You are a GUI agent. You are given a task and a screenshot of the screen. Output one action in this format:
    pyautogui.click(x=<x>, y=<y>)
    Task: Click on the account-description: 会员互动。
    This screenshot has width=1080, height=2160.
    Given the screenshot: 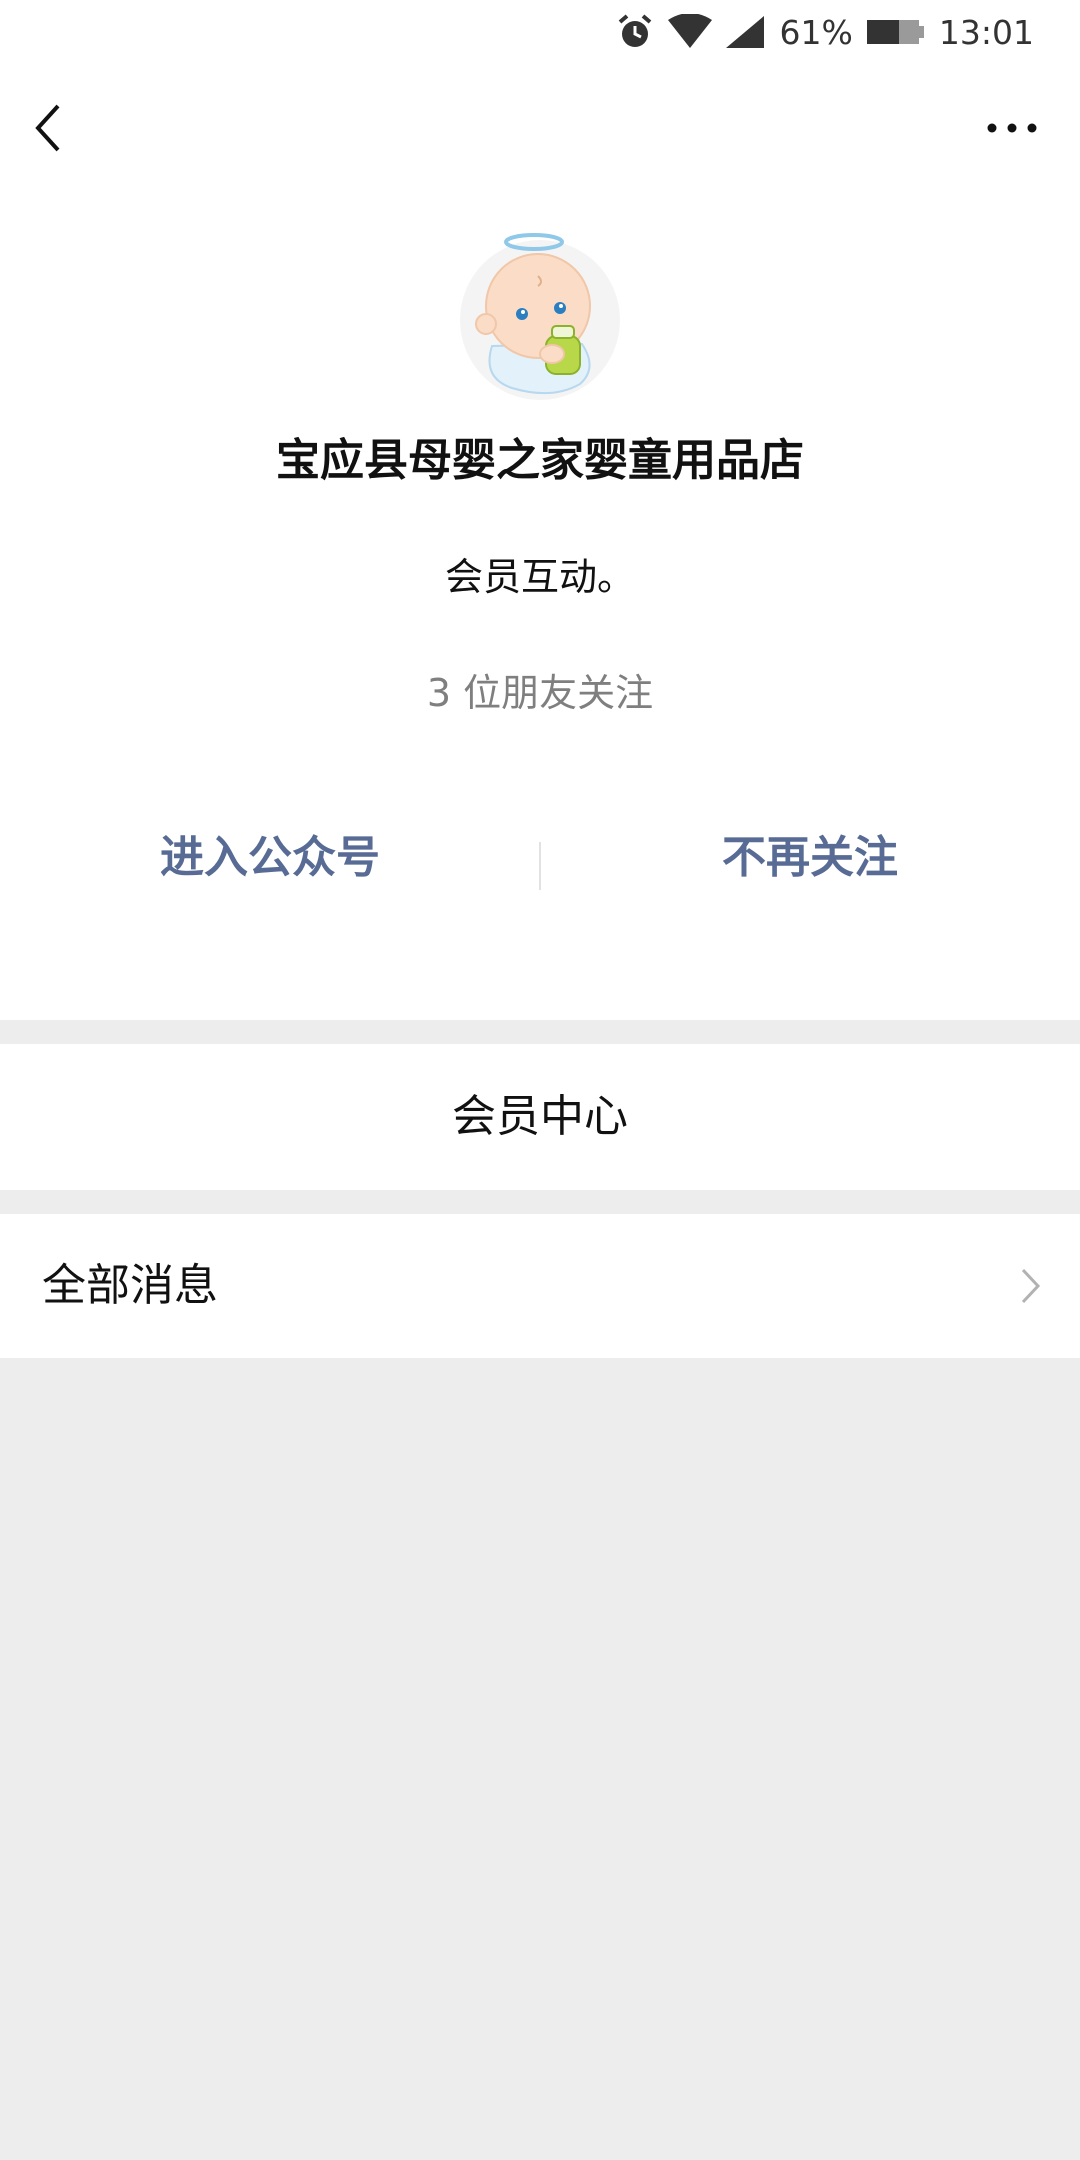 What is the action you would take?
    pyautogui.click(x=539, y=577)
    